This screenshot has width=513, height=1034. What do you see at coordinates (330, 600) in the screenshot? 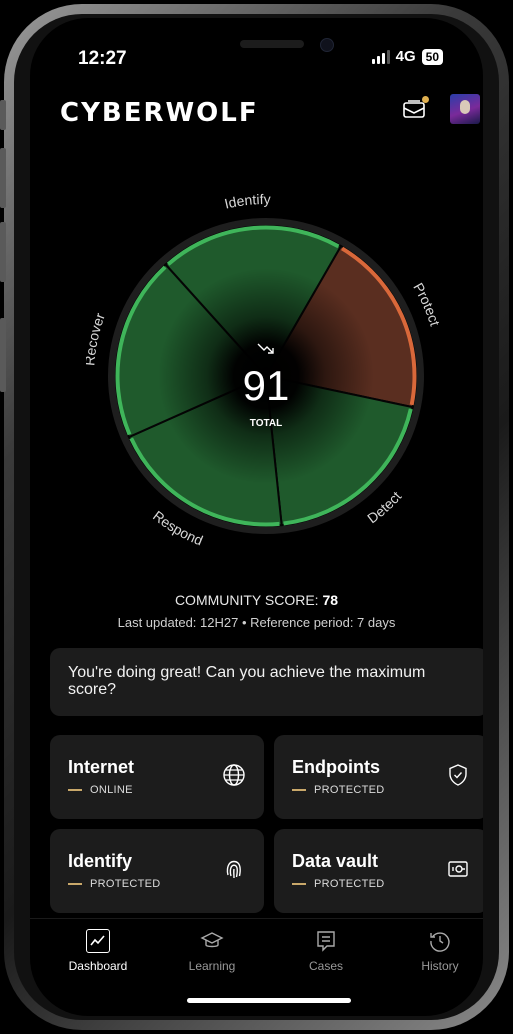
I see `community-score-value: 78` at bounding box center [330, 600].